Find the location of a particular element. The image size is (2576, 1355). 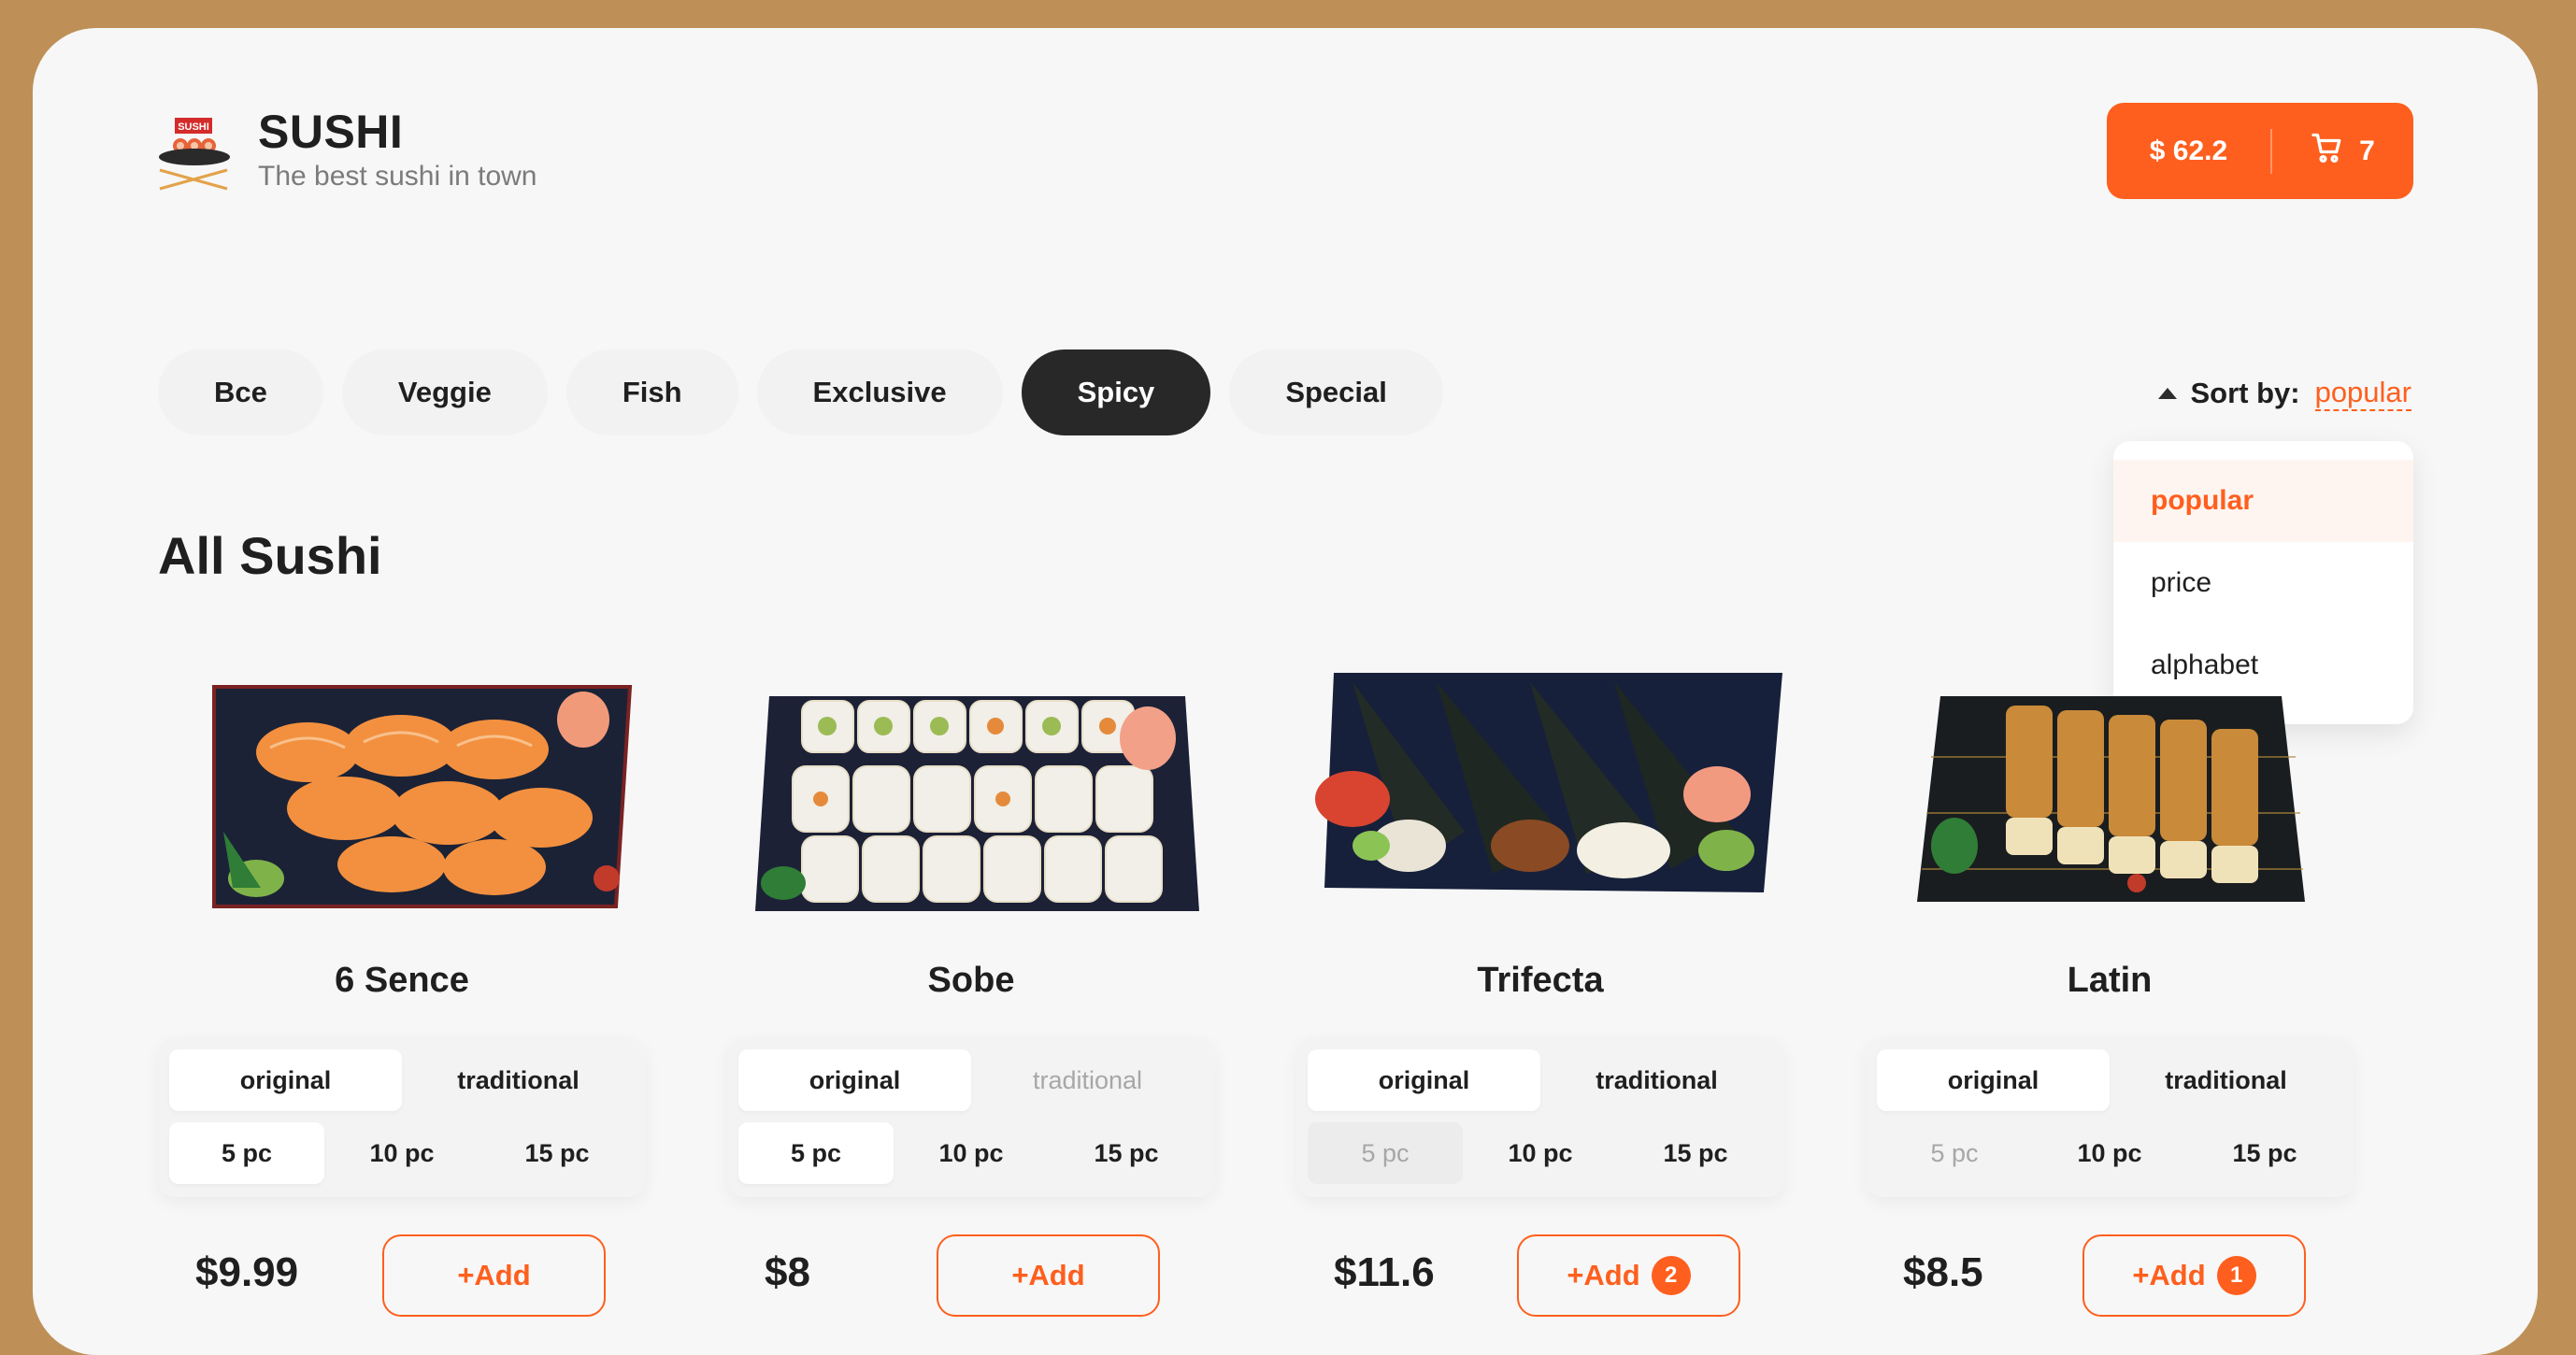

category-all: Все is located at coordinates (240, 392).